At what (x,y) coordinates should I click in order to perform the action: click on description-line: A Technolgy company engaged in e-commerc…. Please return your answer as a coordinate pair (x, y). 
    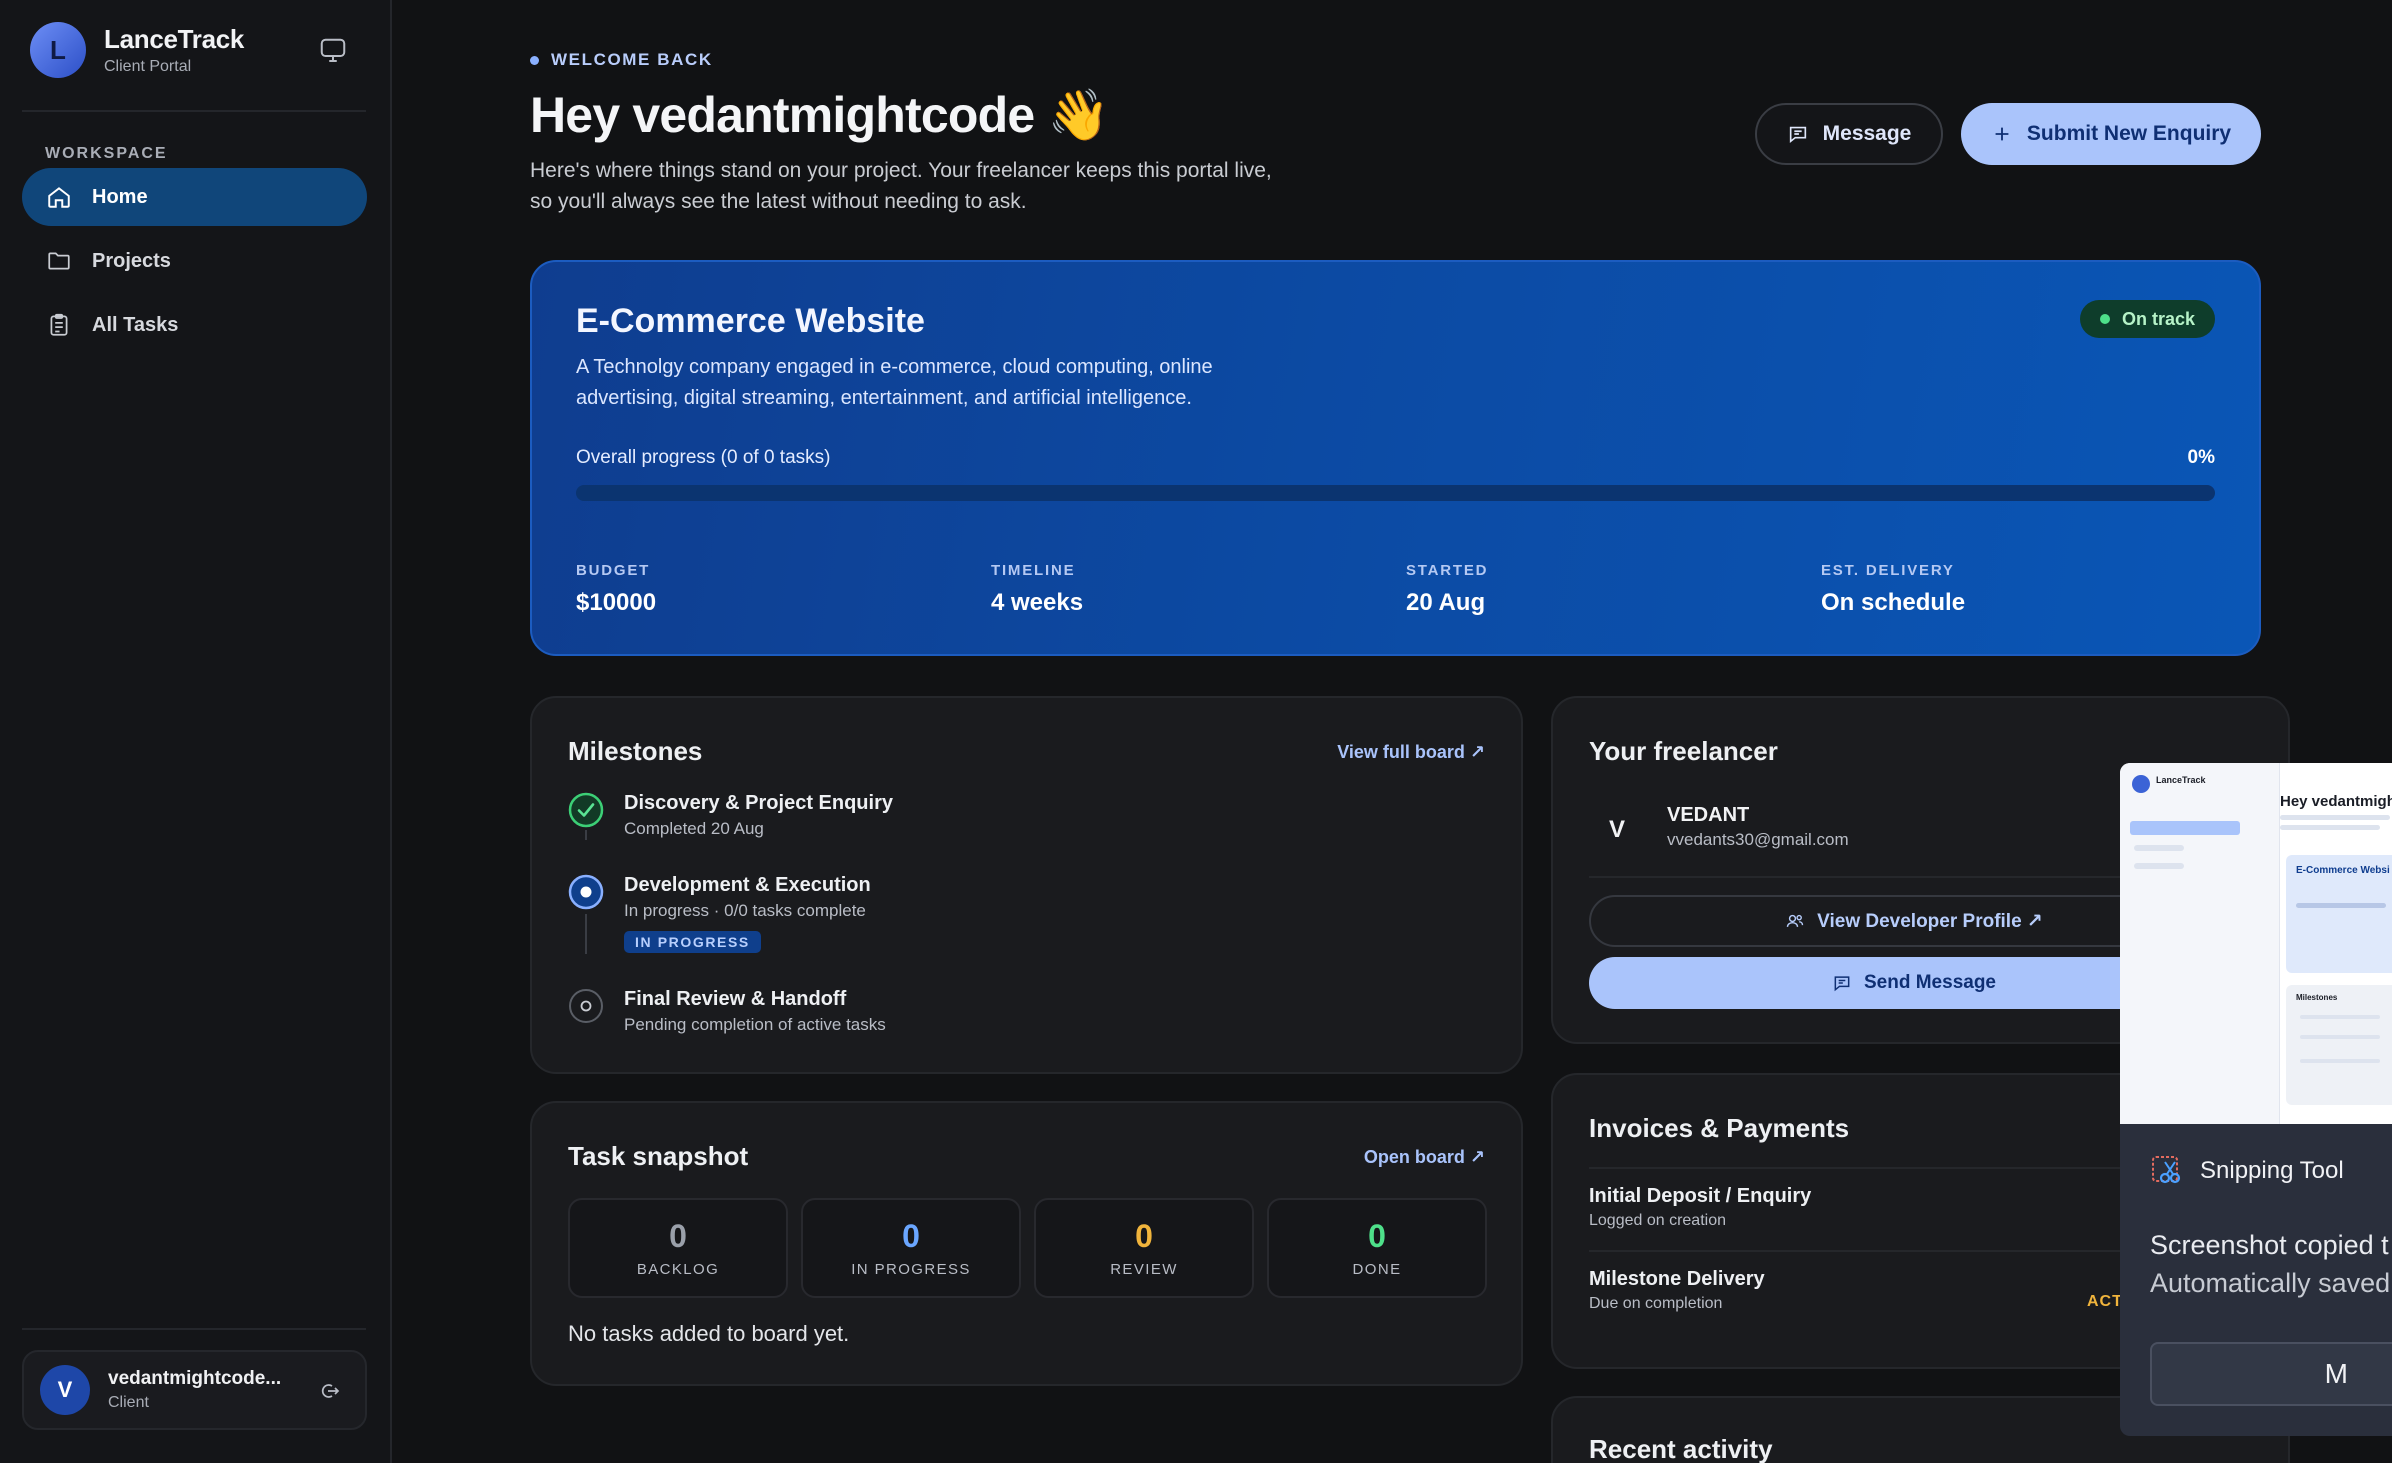
    Looking at the image, I should click on (894, 367).